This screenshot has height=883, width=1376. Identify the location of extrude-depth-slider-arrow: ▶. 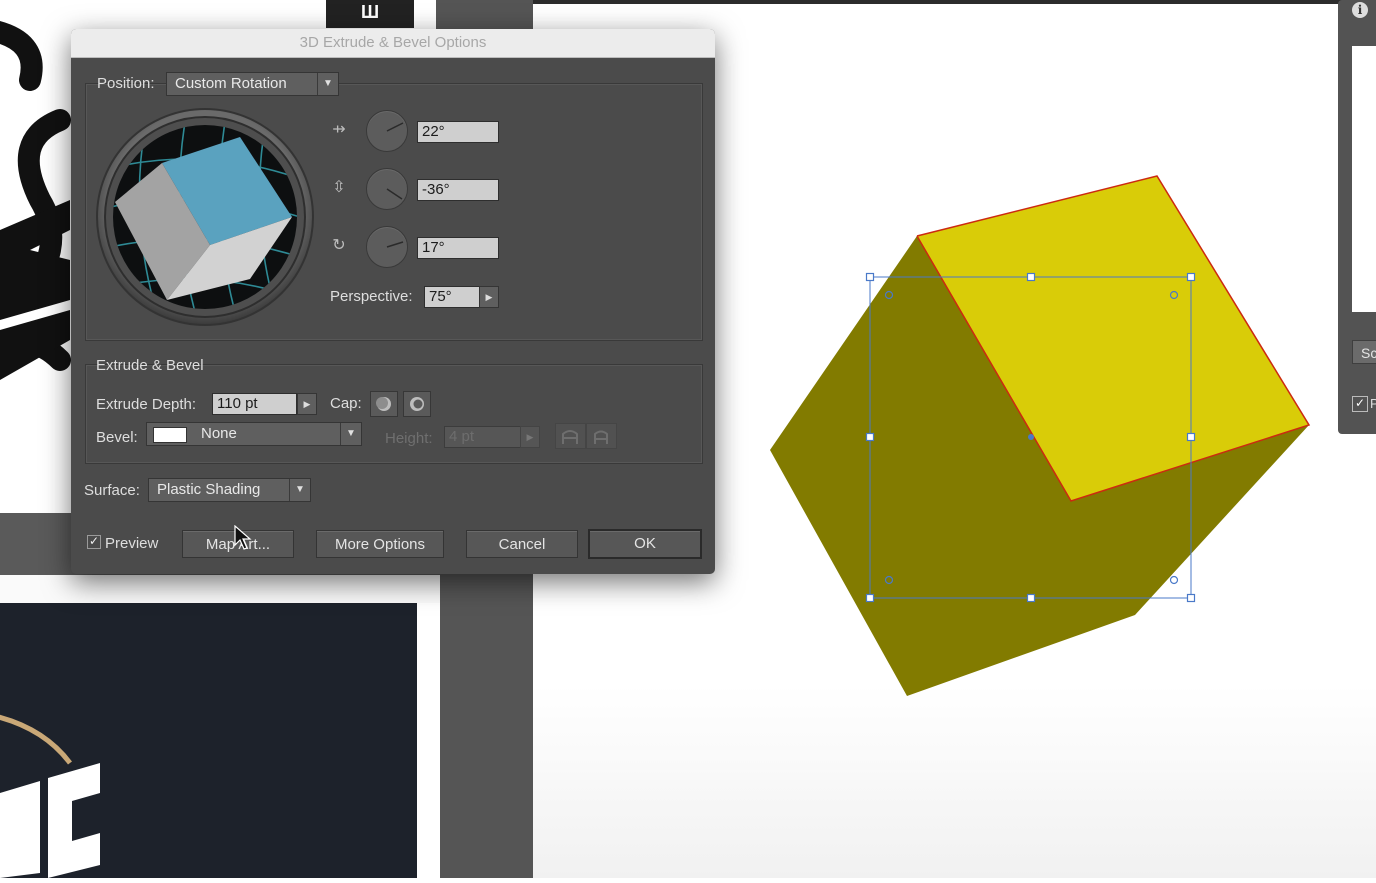
(307, 404).